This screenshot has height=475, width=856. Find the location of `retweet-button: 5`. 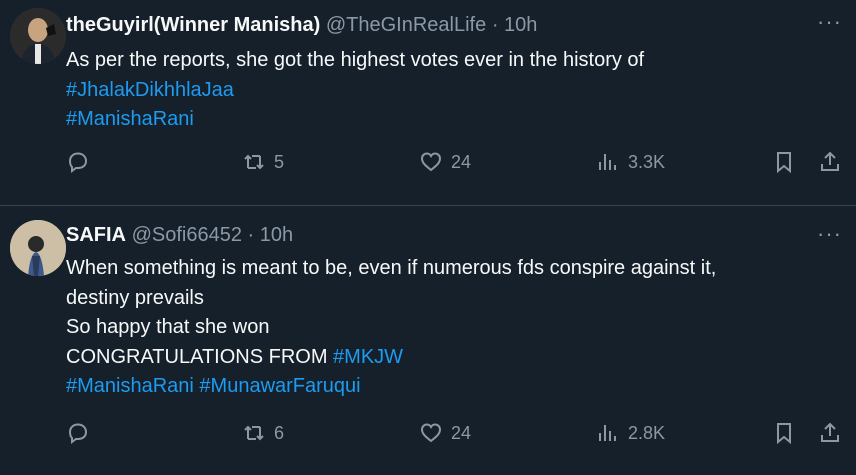

retweet-button: 5 is located at coordinates (263, 162).